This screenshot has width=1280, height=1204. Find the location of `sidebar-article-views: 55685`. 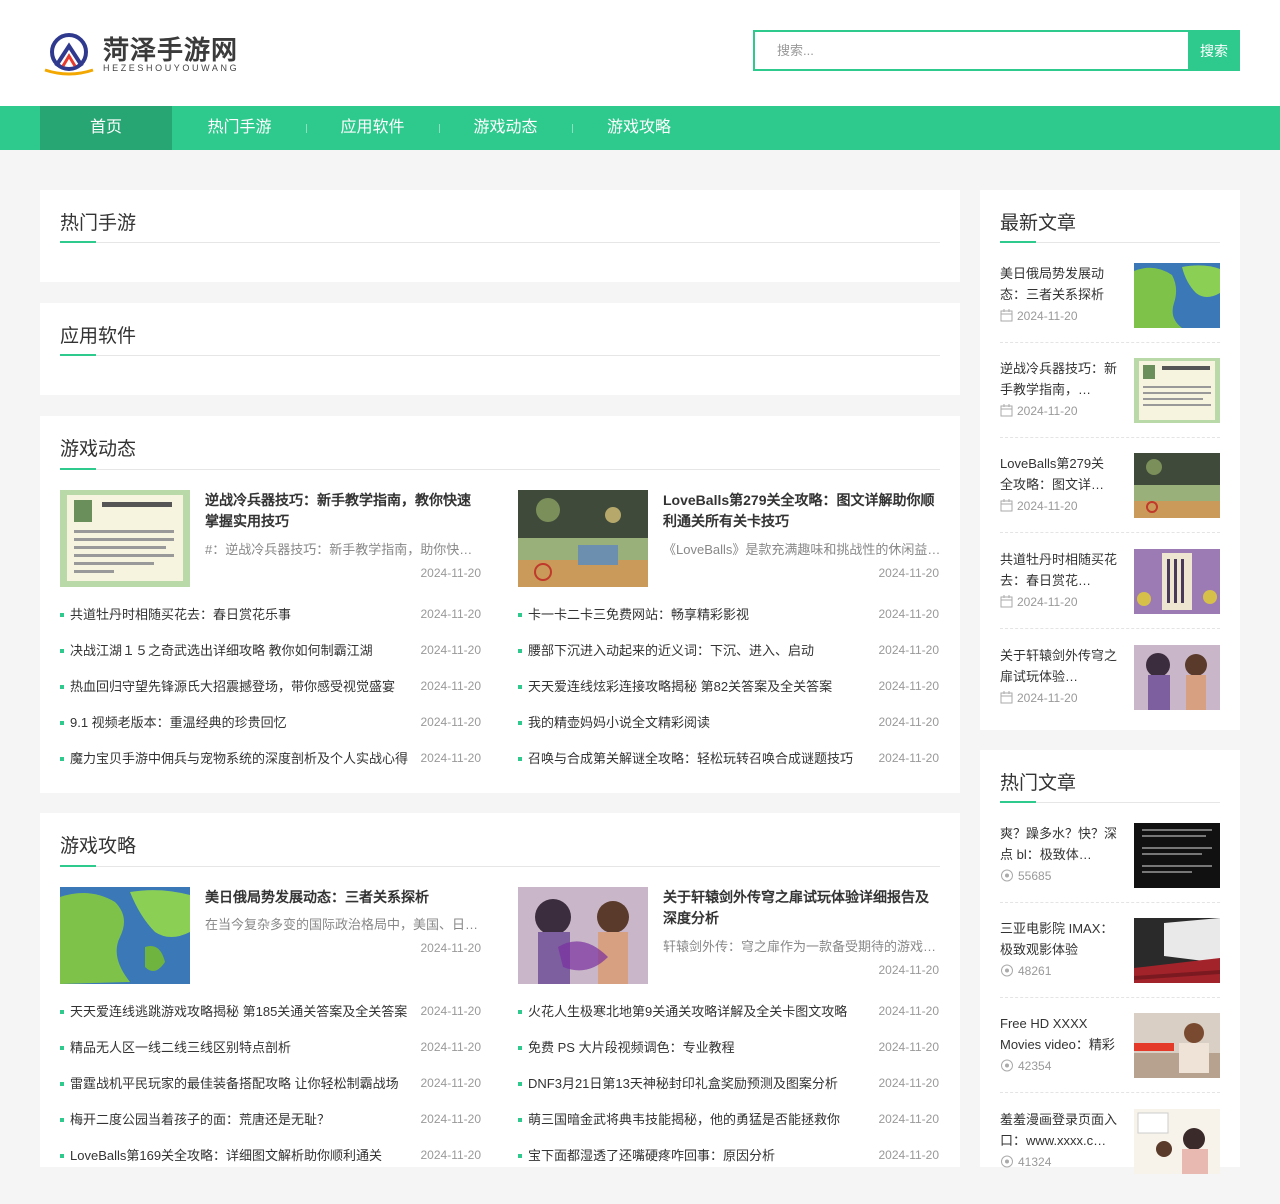

sidebar-article-views: 55685 is located at coordinates (1035, 876).